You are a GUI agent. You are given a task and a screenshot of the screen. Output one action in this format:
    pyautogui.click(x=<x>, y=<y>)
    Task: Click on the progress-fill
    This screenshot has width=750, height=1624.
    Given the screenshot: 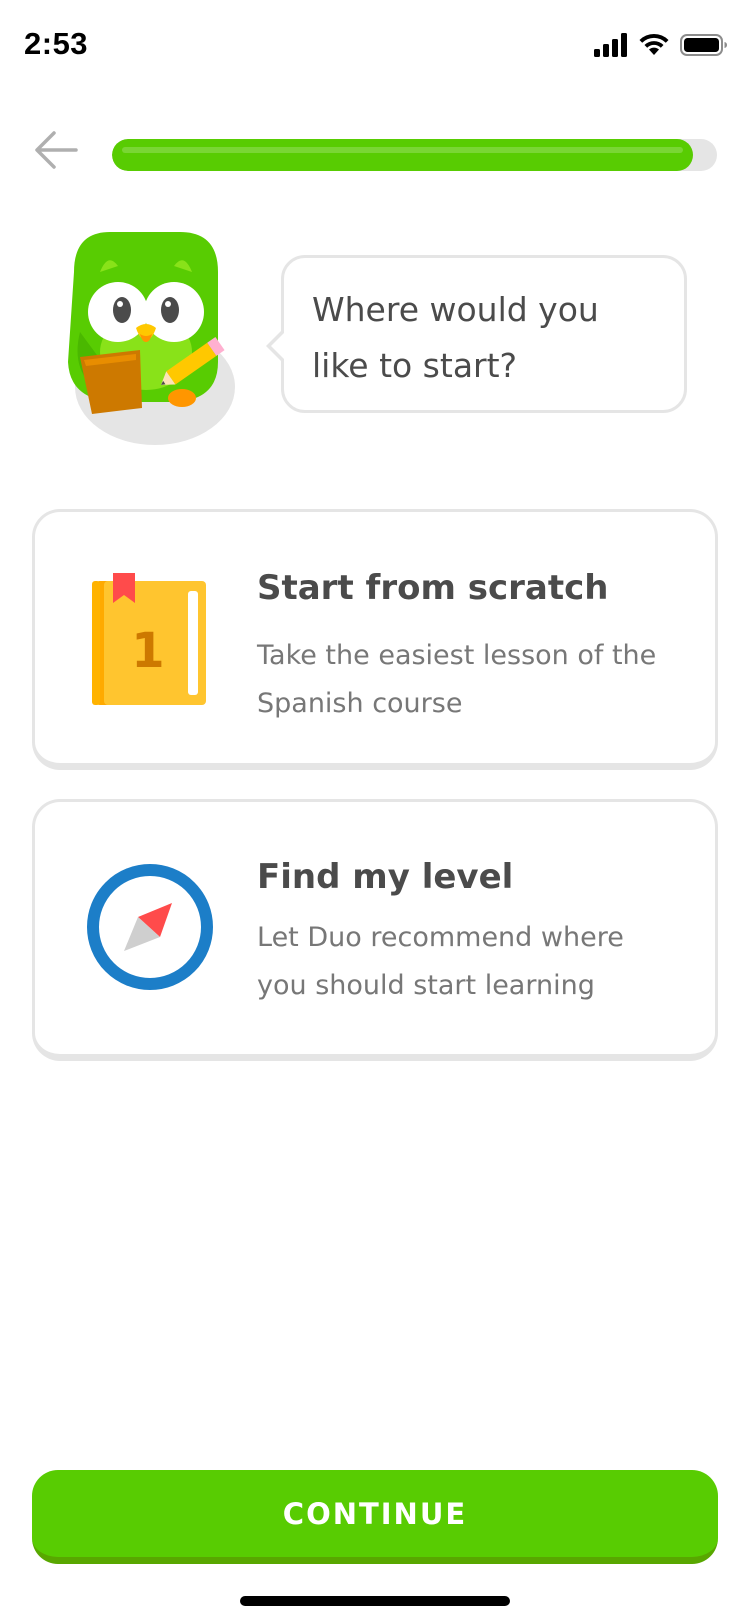 What is the action you would take?
    pyautogui.click(x=402, y=155)
    